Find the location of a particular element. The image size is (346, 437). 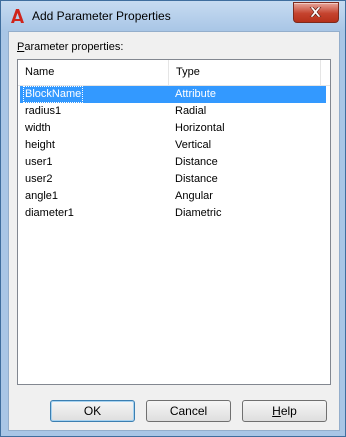

list-header: Name Type is located at coordinates (174, 73).